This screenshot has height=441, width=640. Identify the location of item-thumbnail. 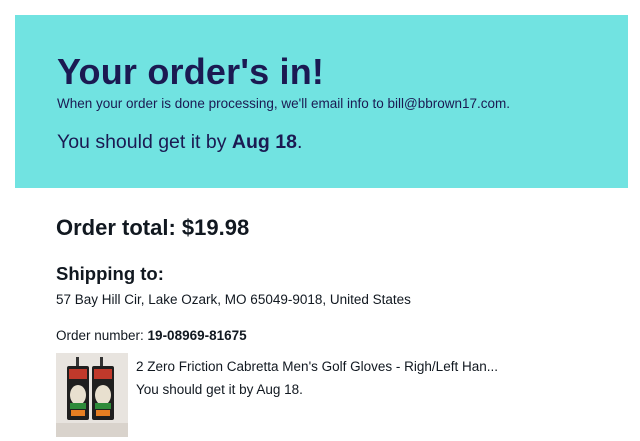
(92, 395).